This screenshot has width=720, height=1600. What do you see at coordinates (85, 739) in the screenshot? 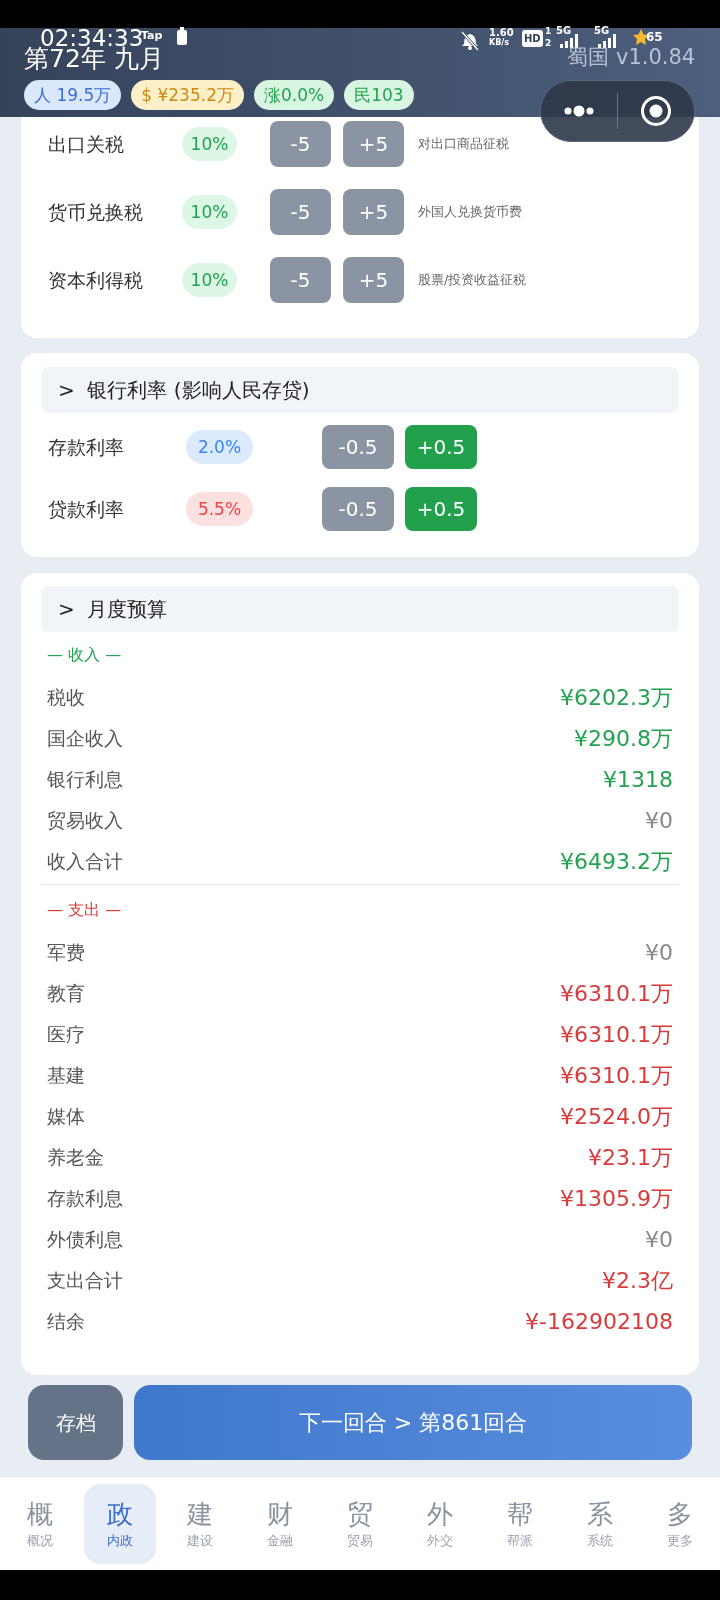
I see `budget-label: 国企收入` at bounding box center [85, 739].